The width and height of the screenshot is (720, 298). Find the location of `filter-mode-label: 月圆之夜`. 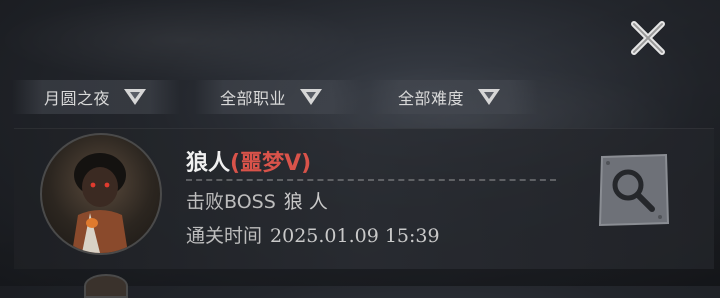

filter-mode-label: 月圆之夜 is located at coordinates (77, 98).